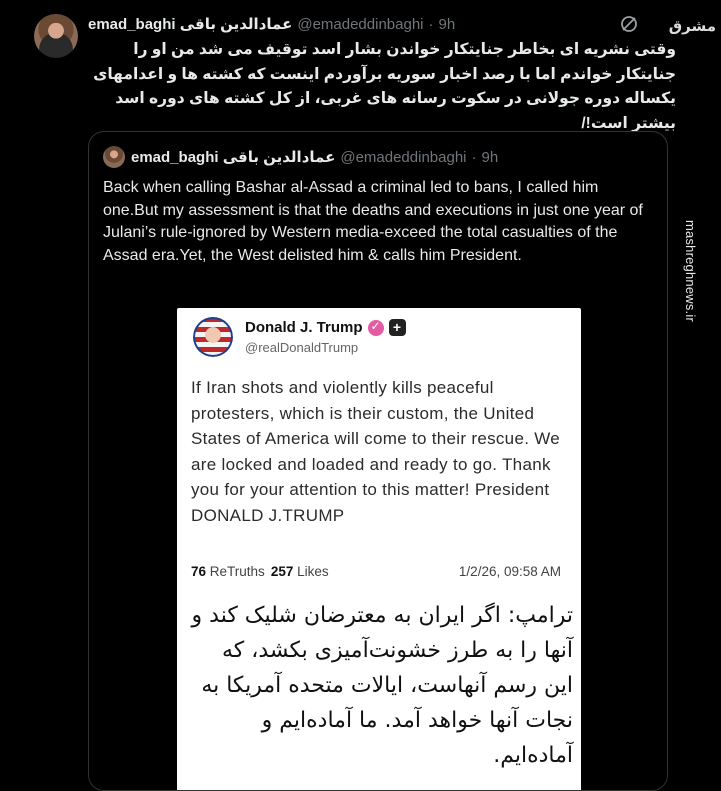  Describe the element at coordinates (692, 396) in the screenshot. I see `watermark: مشرق mashreghnews.ir` at that location.